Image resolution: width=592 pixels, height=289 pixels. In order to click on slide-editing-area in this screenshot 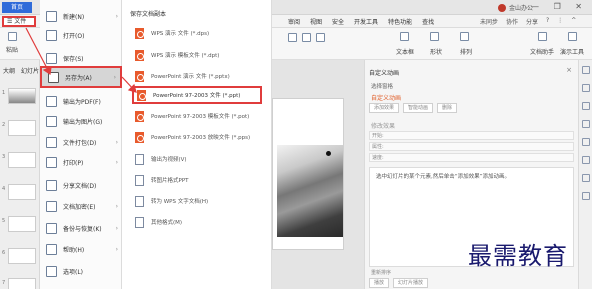, I will do `click(318, 174)`.